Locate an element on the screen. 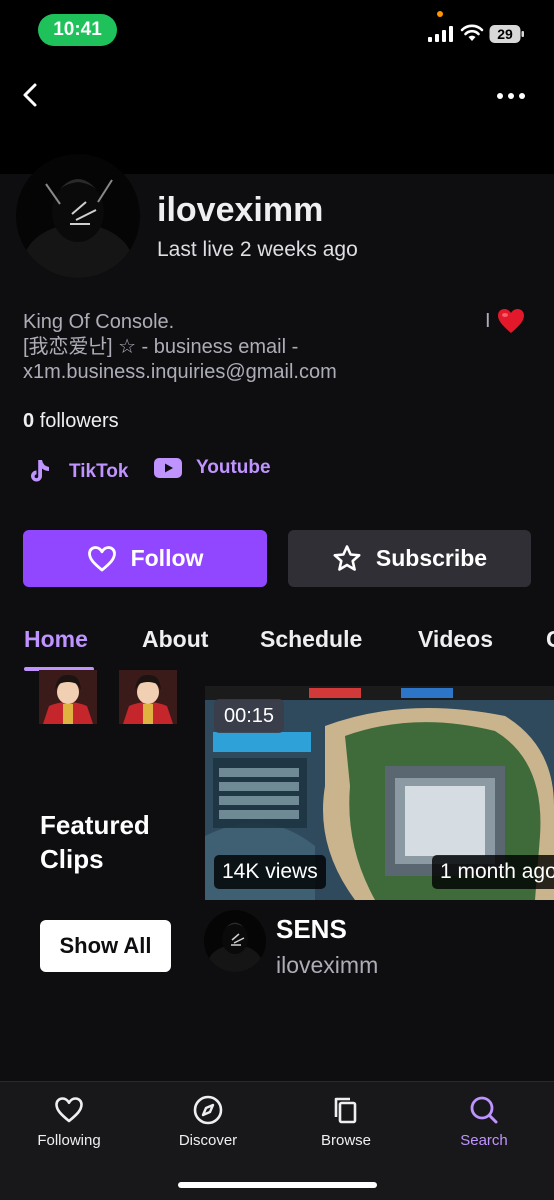  star-outline-icon is located at coordinates (347, 557).